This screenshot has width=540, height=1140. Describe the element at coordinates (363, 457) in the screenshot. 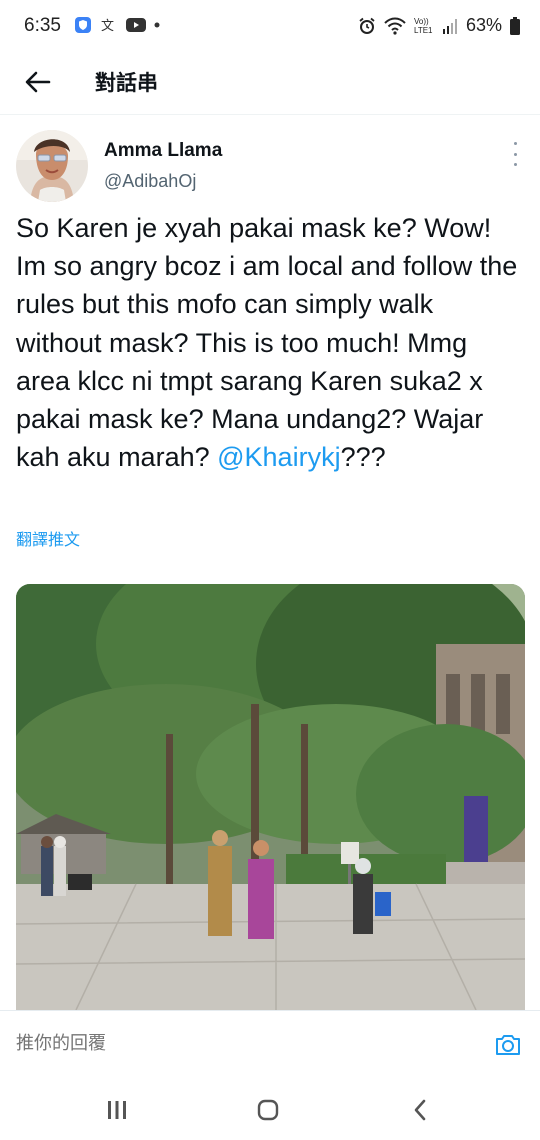

I see `tweet-suffix: ???` at that location.